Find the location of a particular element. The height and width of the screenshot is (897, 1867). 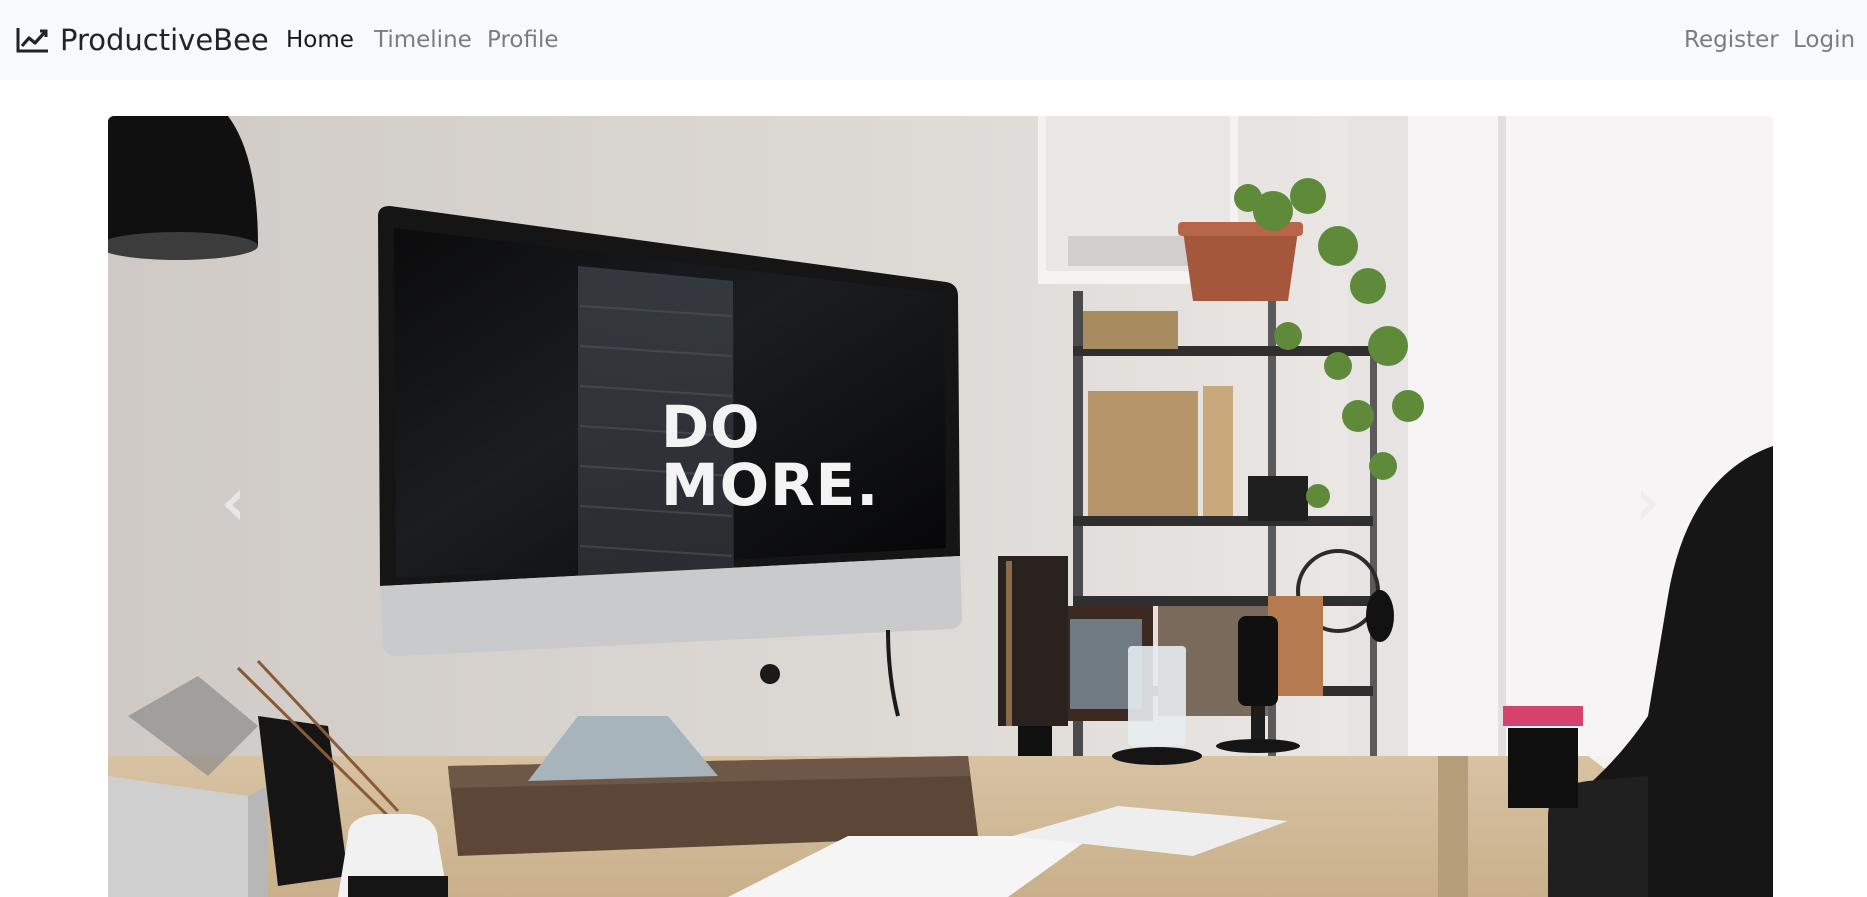

brand-name: ProductiveBee is located at coordinates (164, 40).